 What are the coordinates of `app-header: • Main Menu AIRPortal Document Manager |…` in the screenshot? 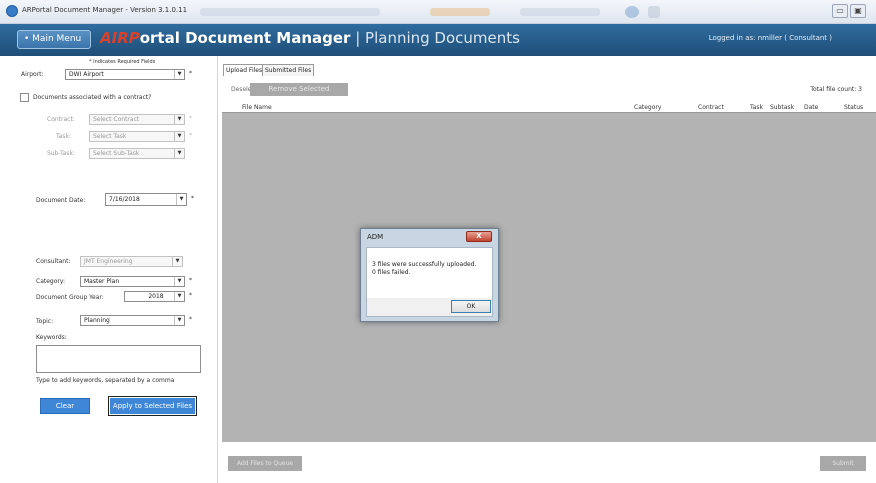 It's located at (438, 40).